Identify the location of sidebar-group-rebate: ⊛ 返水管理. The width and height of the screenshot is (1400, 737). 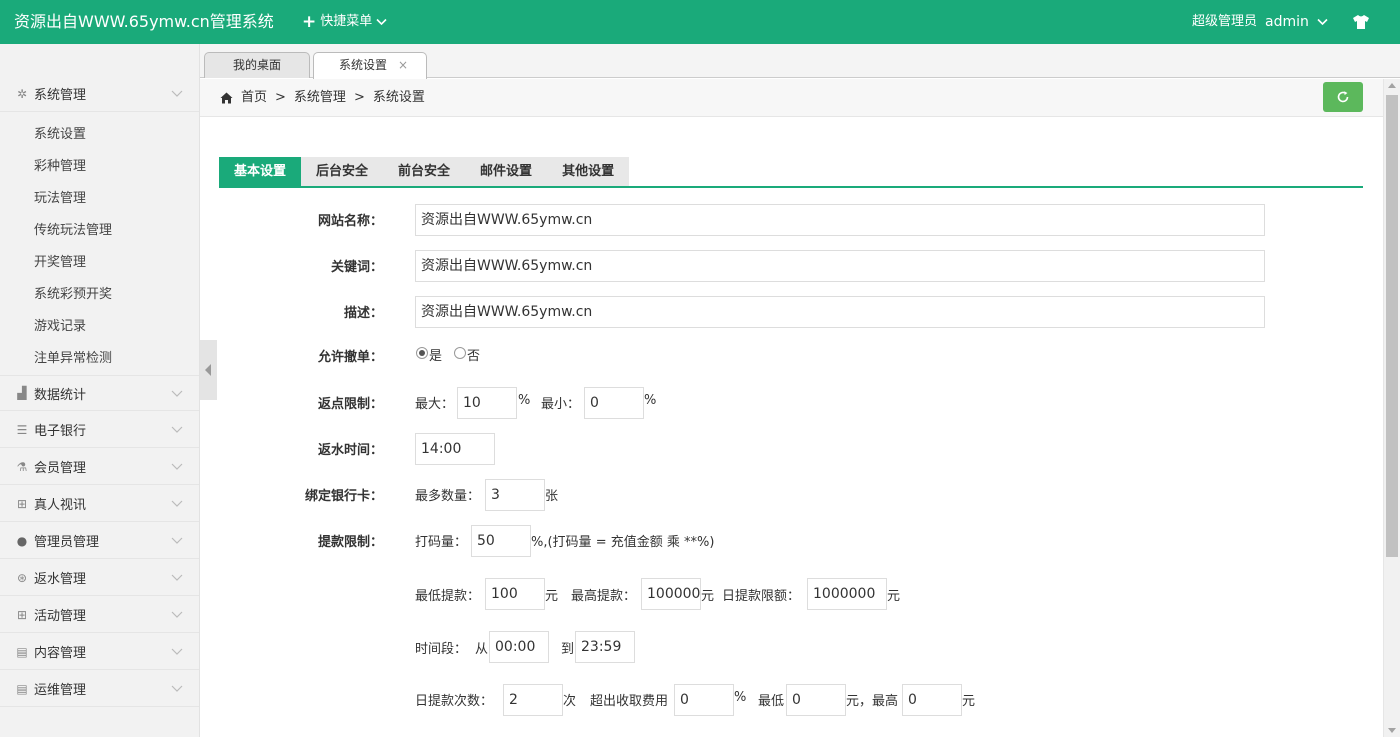
(99, 578).